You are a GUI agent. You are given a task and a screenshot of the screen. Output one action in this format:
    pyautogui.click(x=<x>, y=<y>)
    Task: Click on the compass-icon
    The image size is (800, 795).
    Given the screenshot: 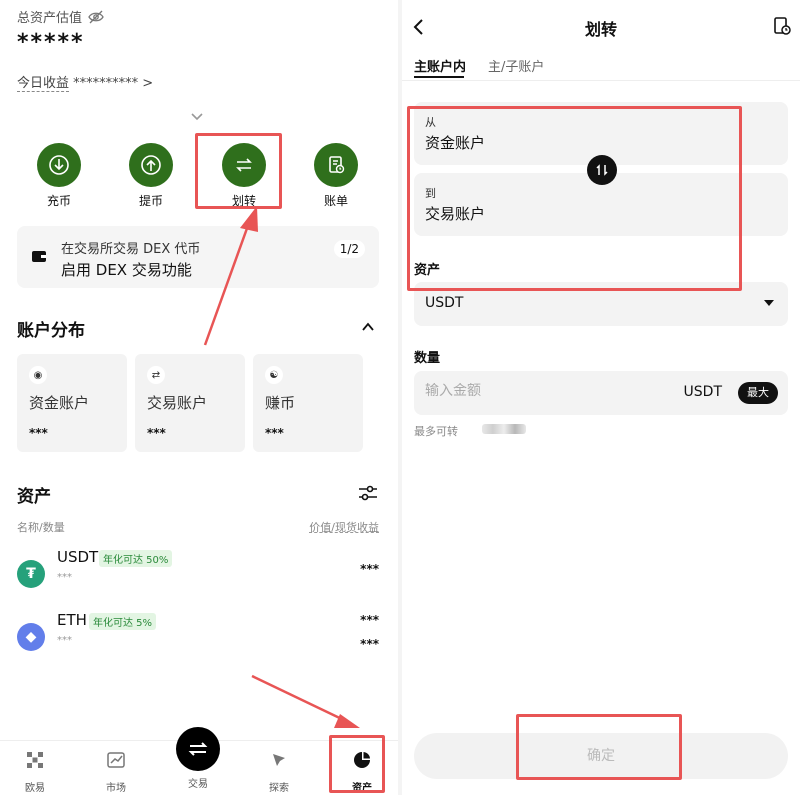 What is the action you would take?
    pyautogui.click(x=279, y=760)
    